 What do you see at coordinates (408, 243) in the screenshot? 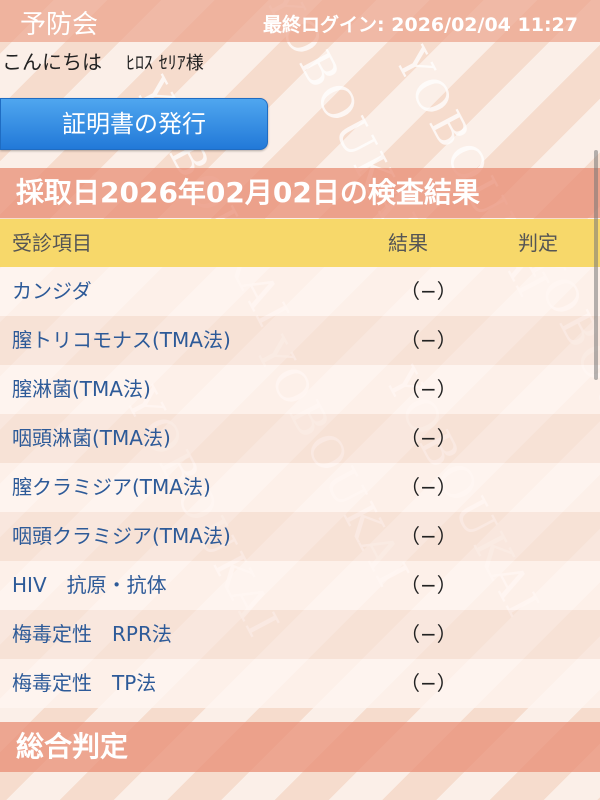
I see `column-header-result: 結果` at bounding box center [408, 243].